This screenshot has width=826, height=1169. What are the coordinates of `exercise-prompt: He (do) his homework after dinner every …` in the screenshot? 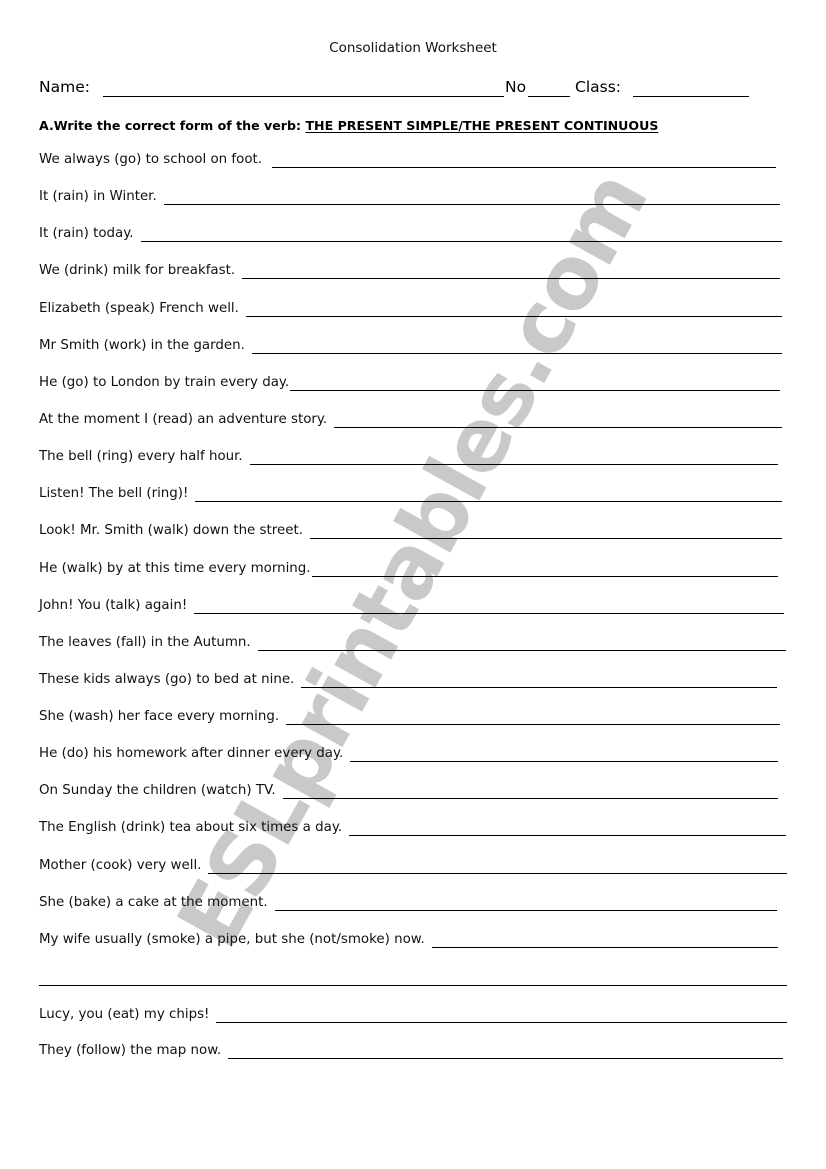 It's located at (191, 753).